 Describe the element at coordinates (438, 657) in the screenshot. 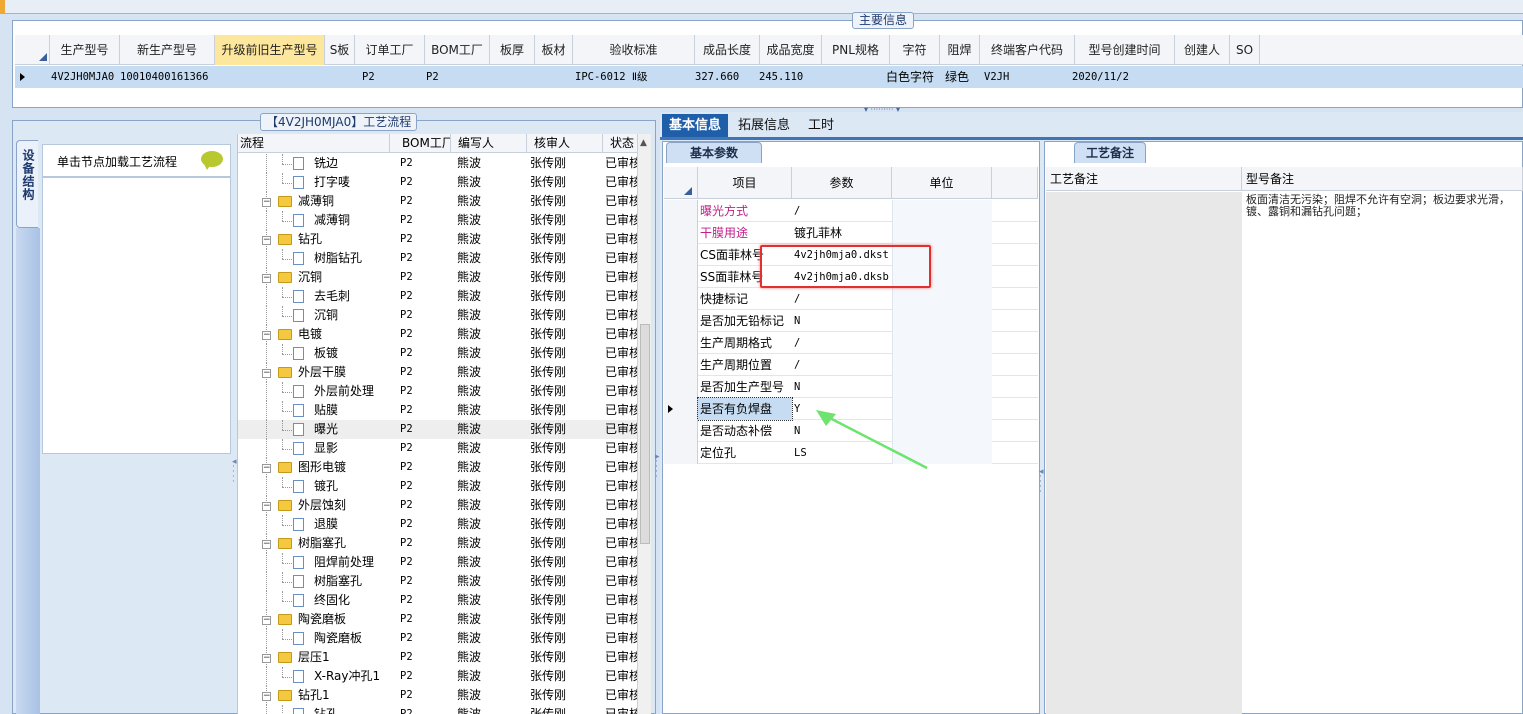

I see `tree-row: − 层压1 P2 熊波 张传刚 已审核` at that location.